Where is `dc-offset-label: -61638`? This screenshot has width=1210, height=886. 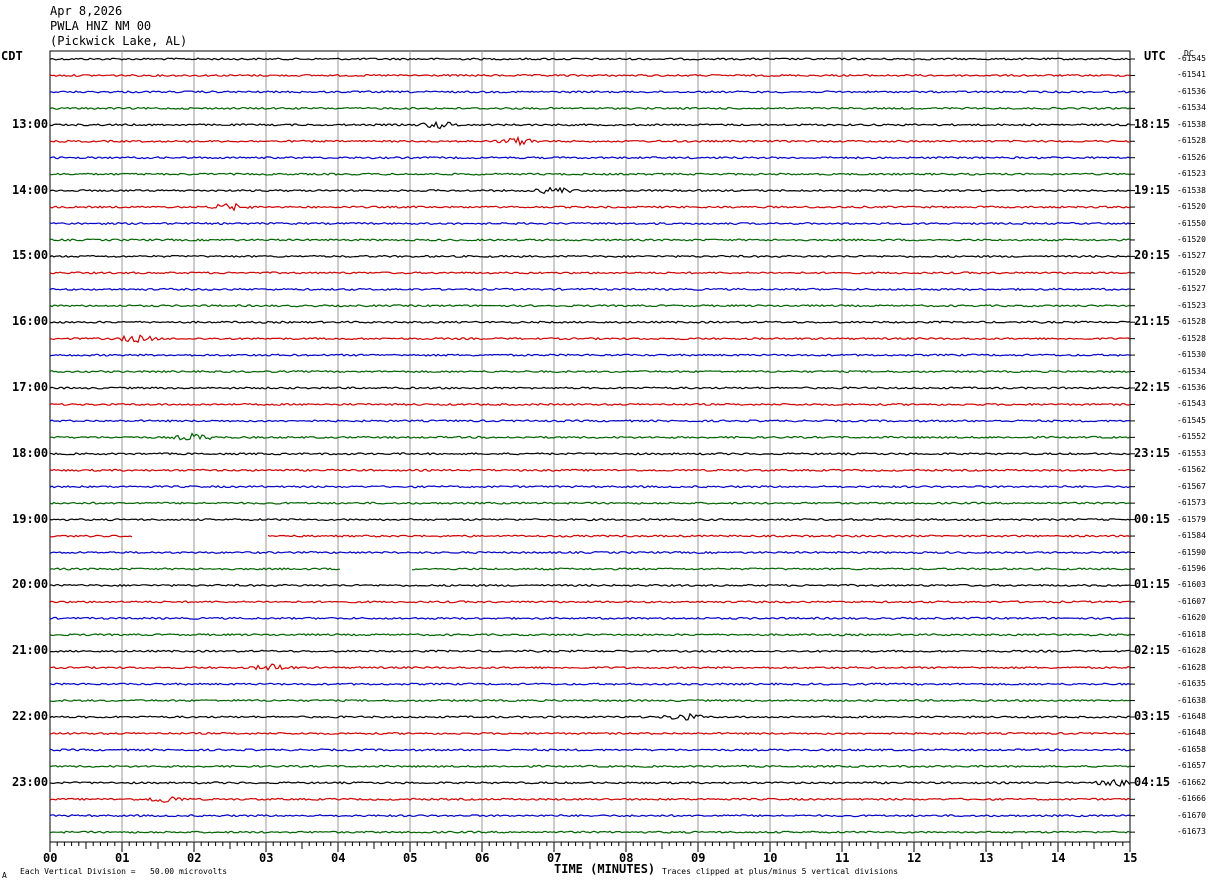 dc-offset-label: -61638 is located at coordinates (1191, 700).